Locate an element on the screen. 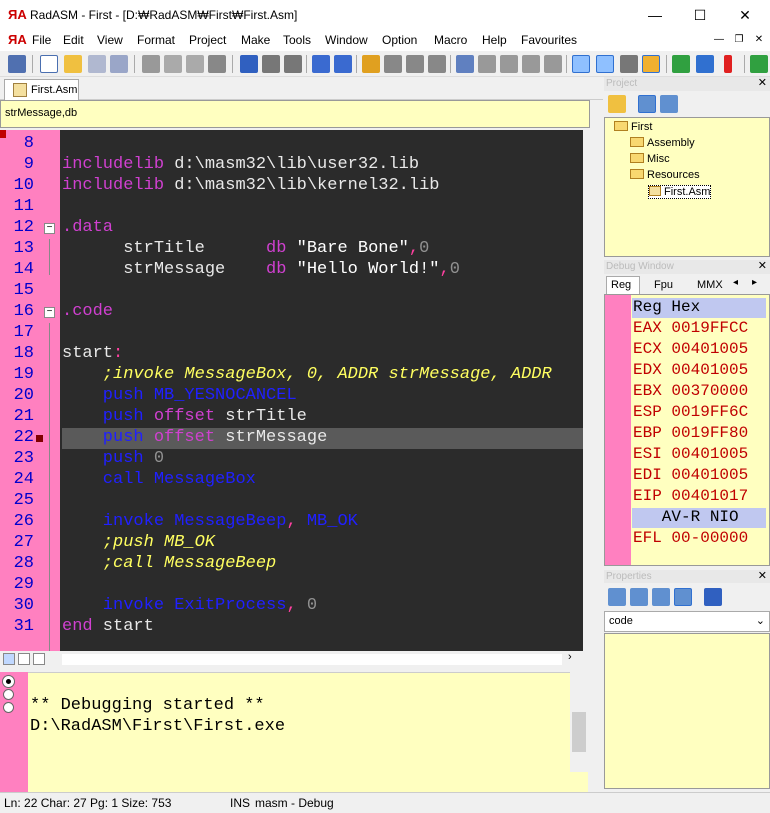 Image resolution: width=770 pixels, height=813 pixels. split-view-icon is located at coordinates (24, 659).